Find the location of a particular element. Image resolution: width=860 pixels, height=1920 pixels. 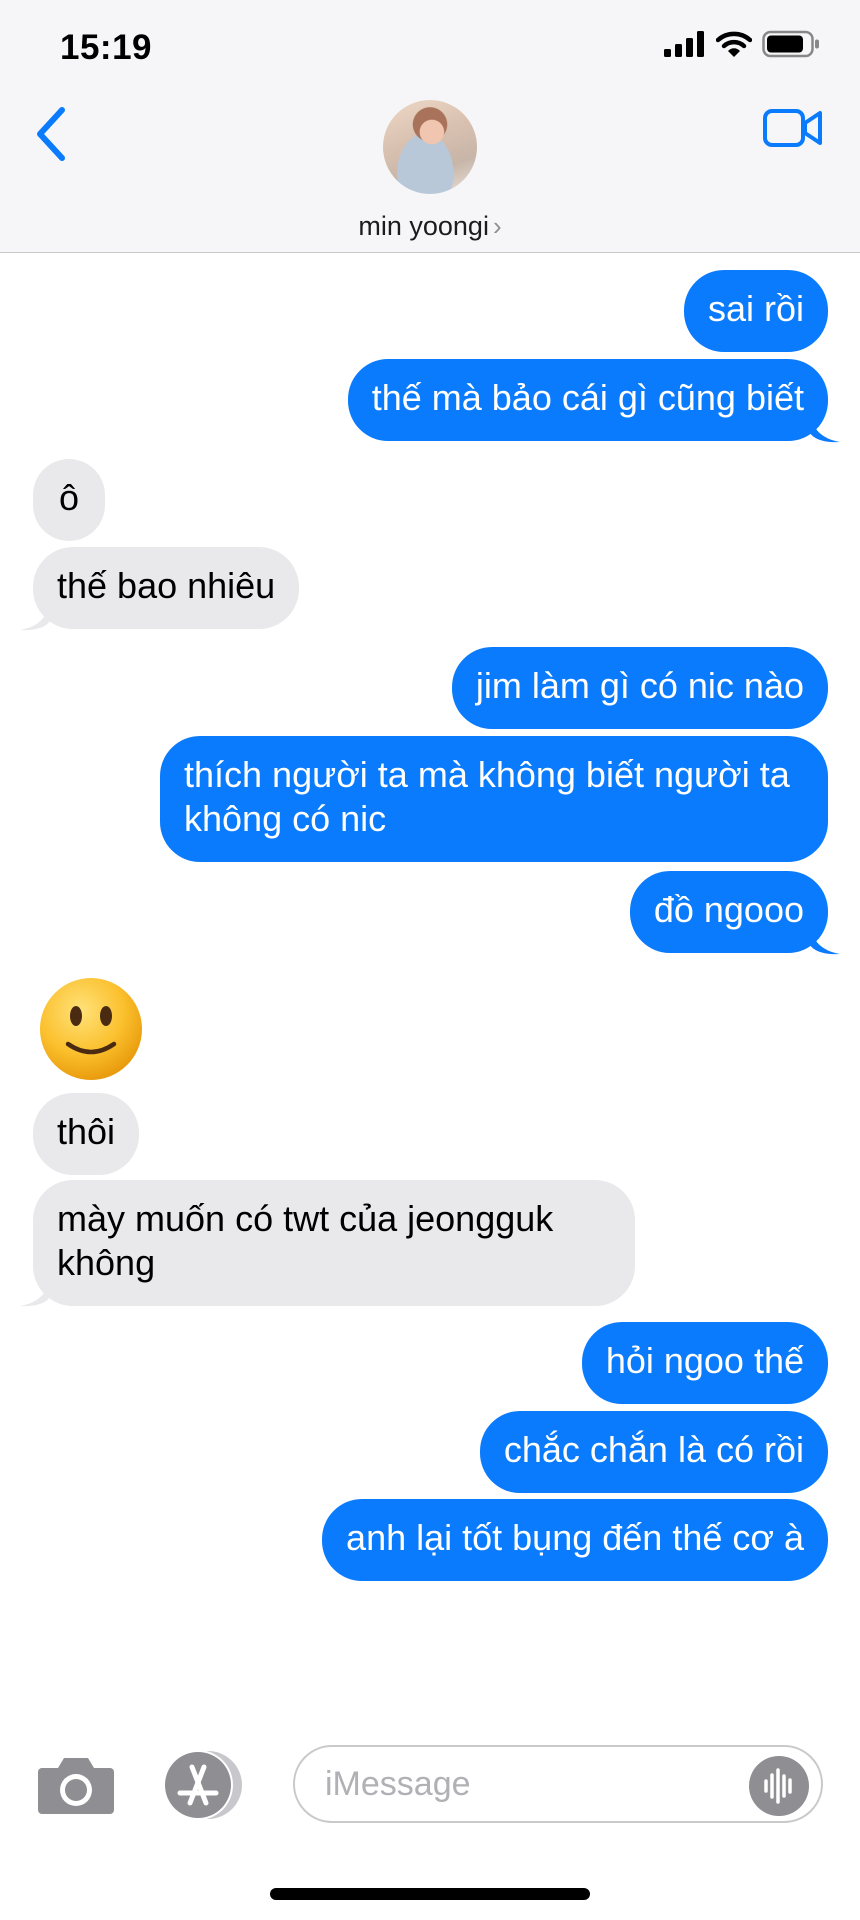

signal-icon is located at coordinates (684, 44).